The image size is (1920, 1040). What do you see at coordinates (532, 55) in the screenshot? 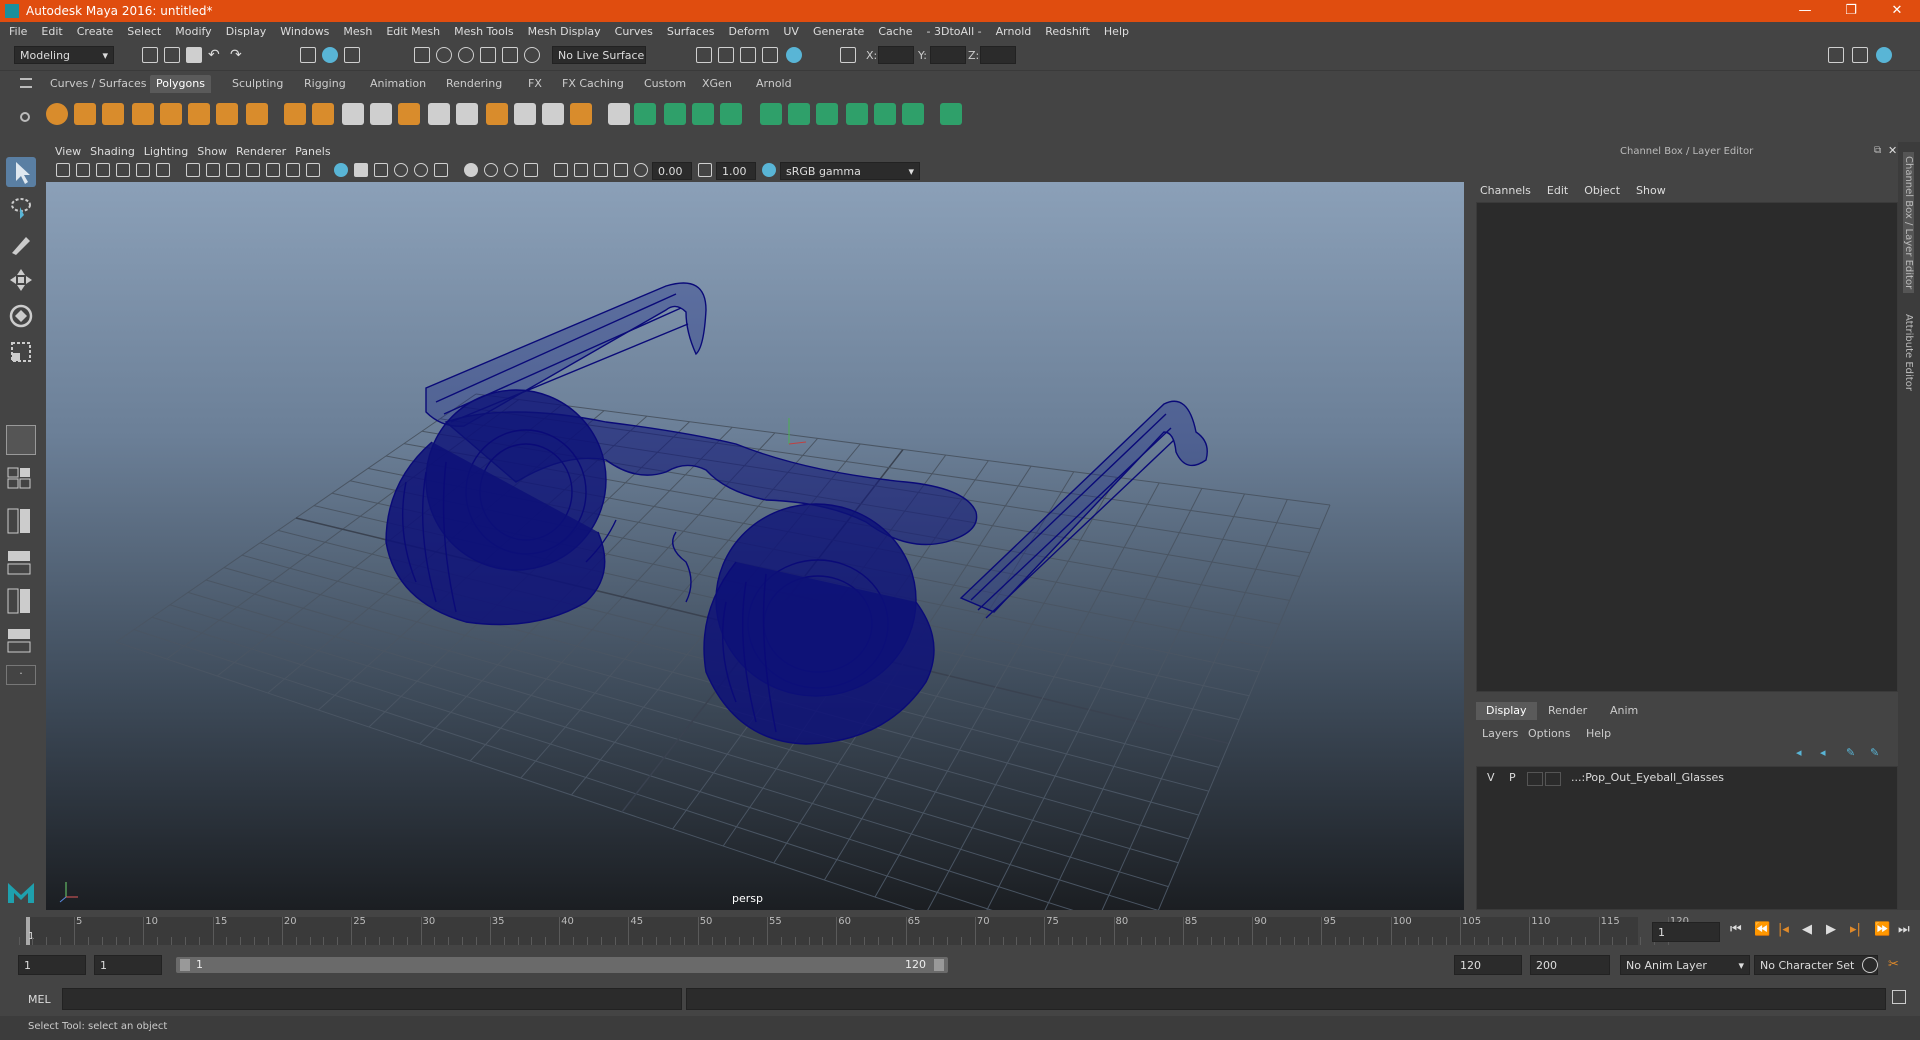
I see `history-icon` at bounding box center [532, 55].